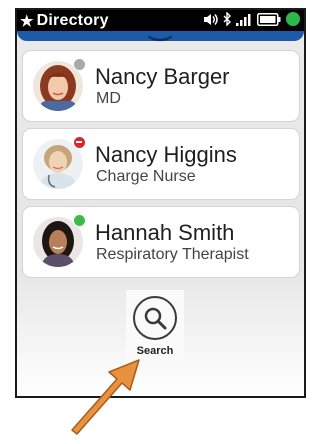 This screenshot has height=444, width=320. What do you see at coordinates (251, 19) in the screenshot?
I see `status-icons` at bounding box center [251, 19].